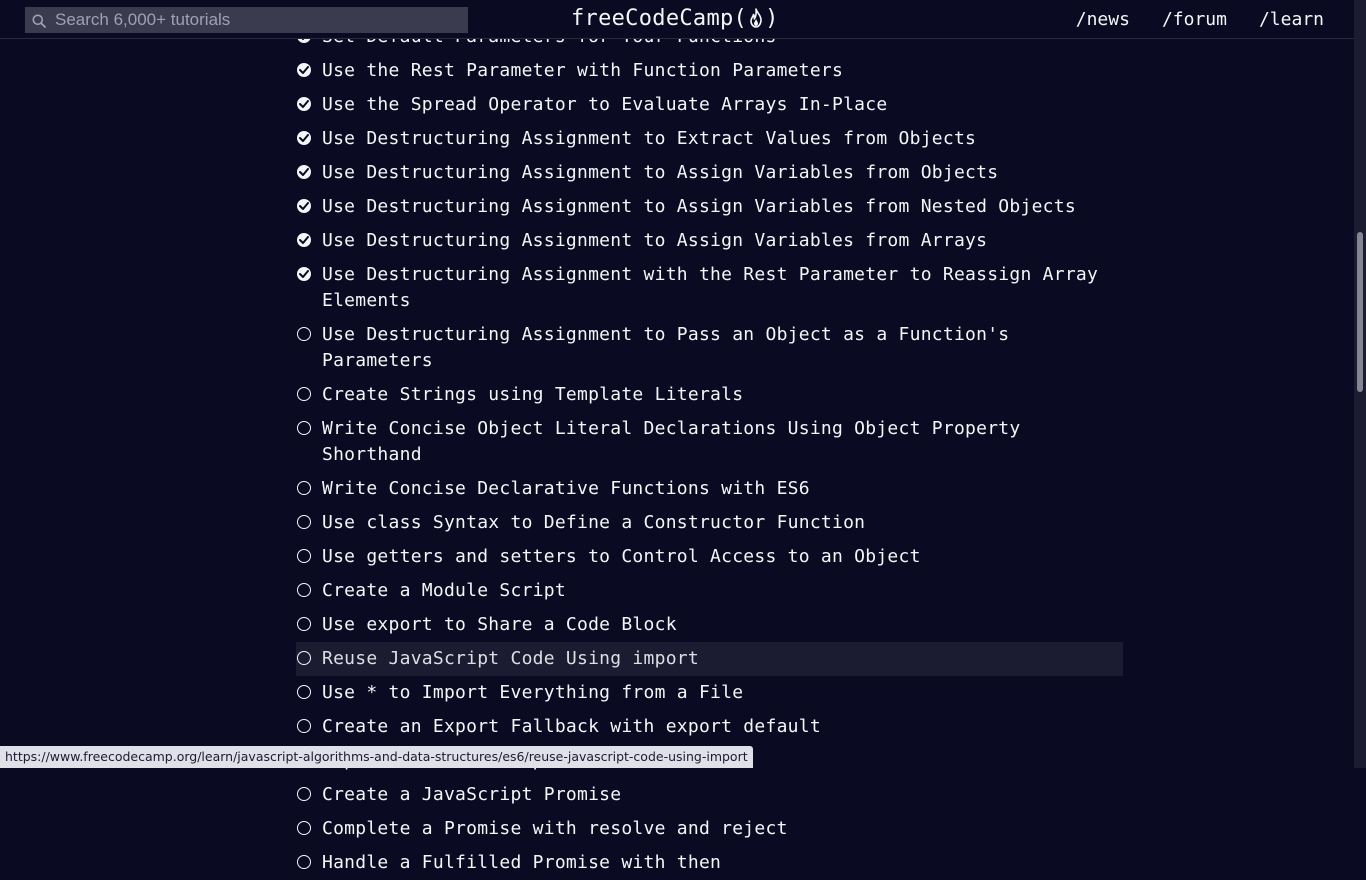 The image size is (1366, 880). What do you see at coordinates (709, 591) in the screenshot?
I see `challenge-item: Create a Module Script` at bounding box center [709, 591].